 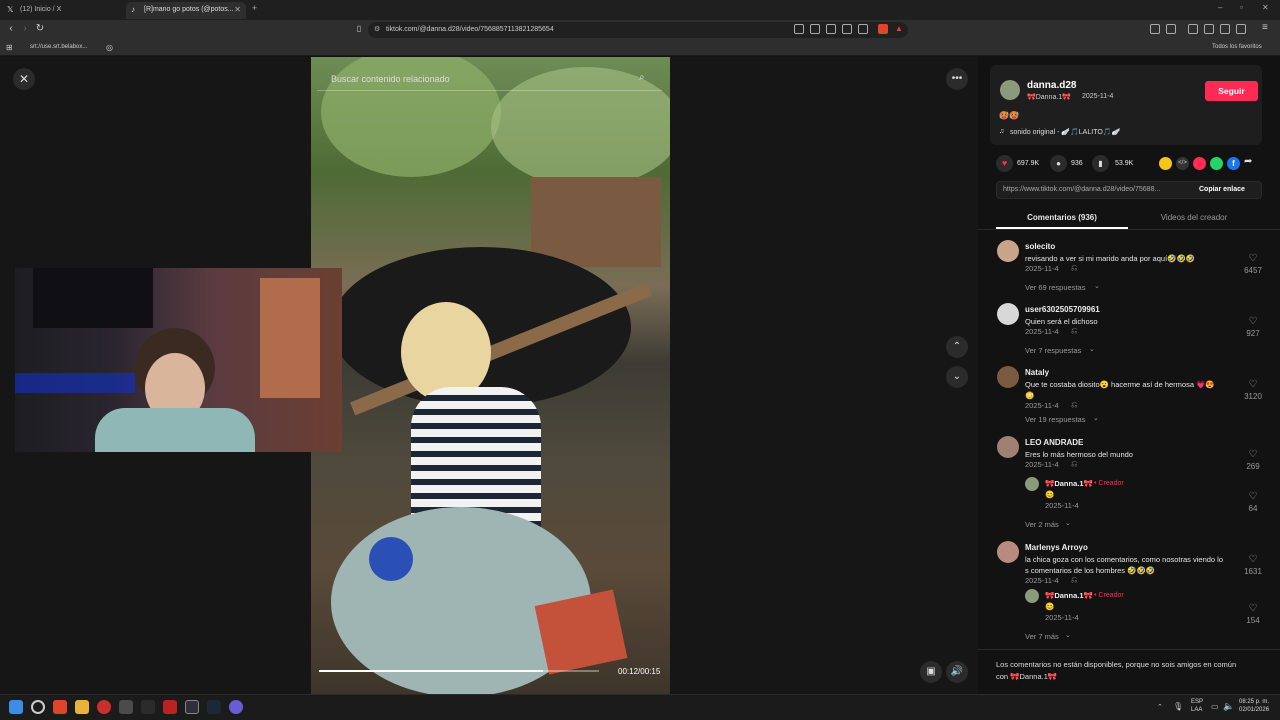 What do you see at coordinates (1055, 419) in the screenshot?
I see `view-replies: Ver 19 respuestas` at bounding box center [1055, 419].